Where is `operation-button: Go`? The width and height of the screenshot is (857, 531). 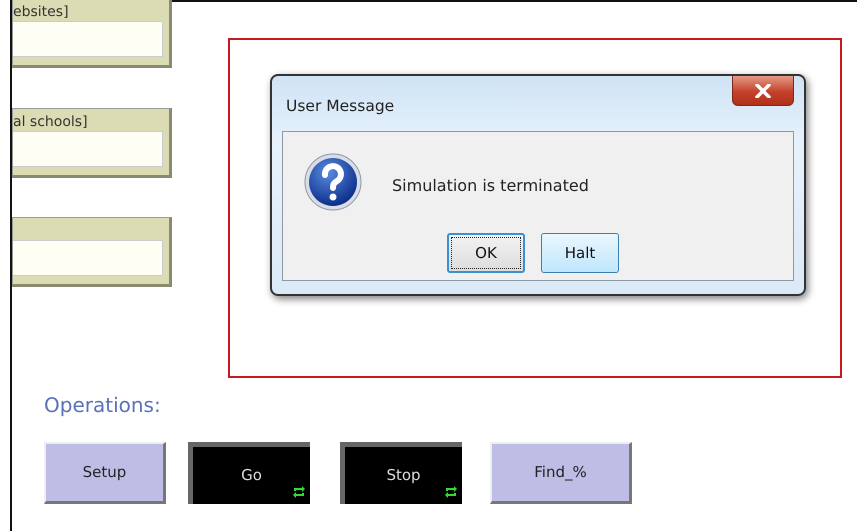 operation-button: Go is located at coordinates (249, 473).